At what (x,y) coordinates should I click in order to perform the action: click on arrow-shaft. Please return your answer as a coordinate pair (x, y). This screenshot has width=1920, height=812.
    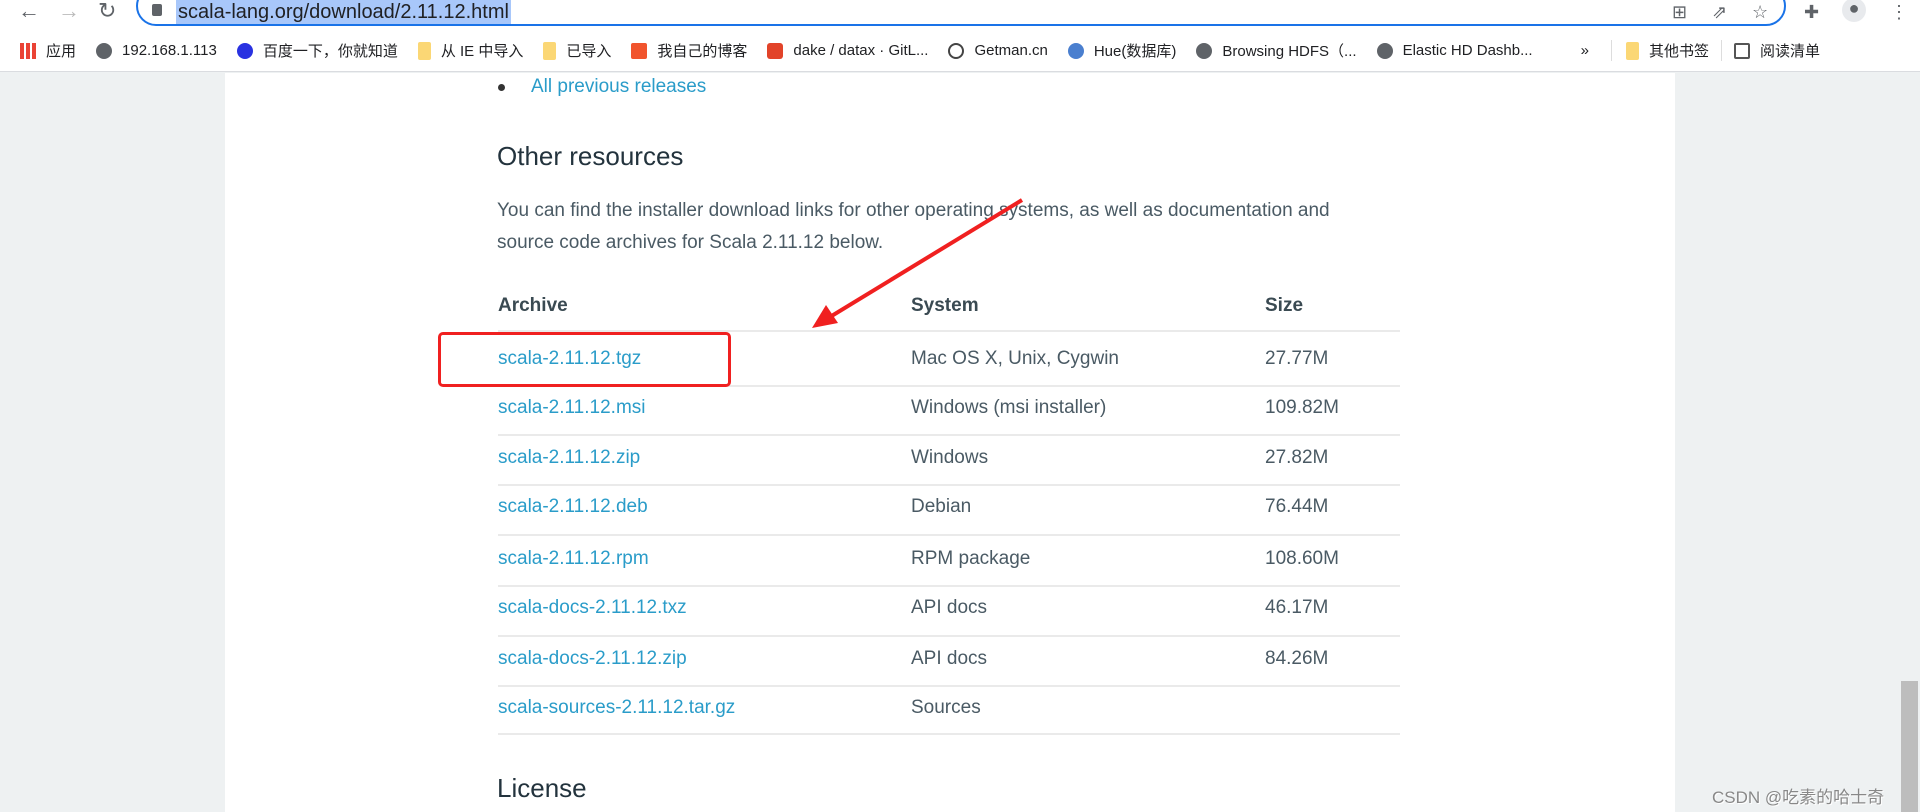
    Looking at the image, I should click on (923, 260).